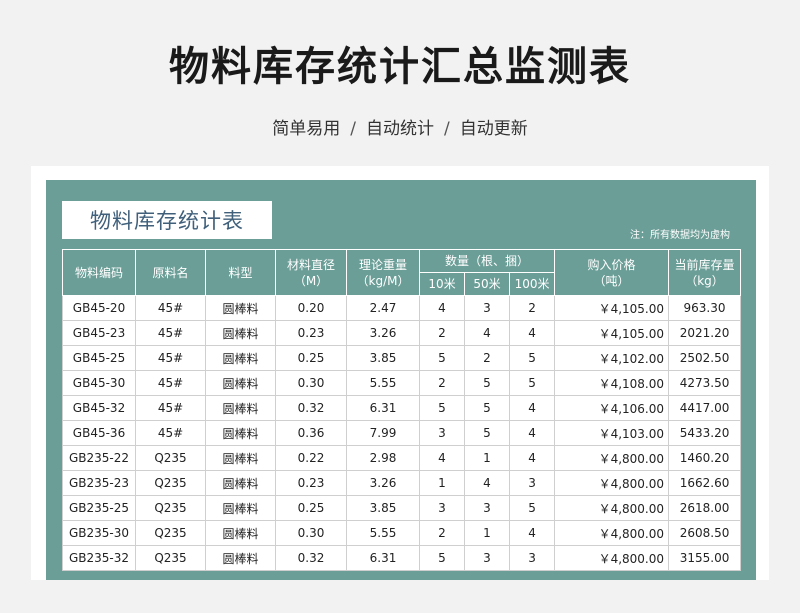  I want to click on table-row: GB45-36 45# 圆棒料 0.36 7.99 3 5 4 ￥4,103.00 5433.20, so click(402, 433).